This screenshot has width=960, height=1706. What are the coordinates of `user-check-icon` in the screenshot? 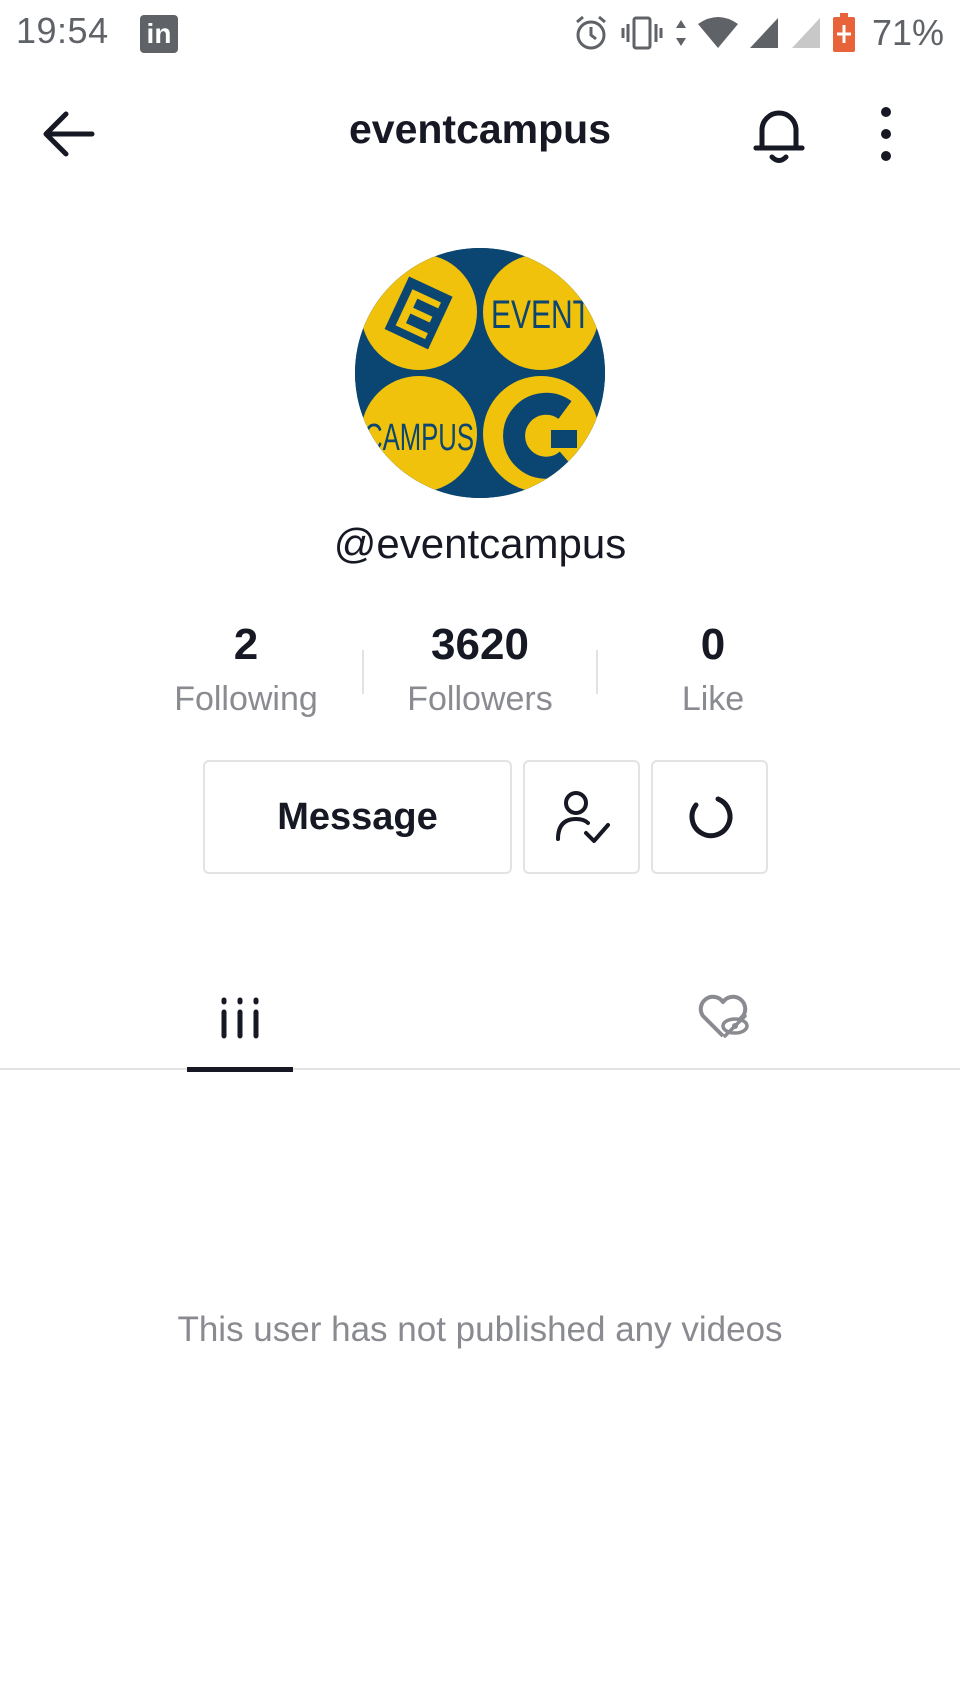 It's located at (582, 817).